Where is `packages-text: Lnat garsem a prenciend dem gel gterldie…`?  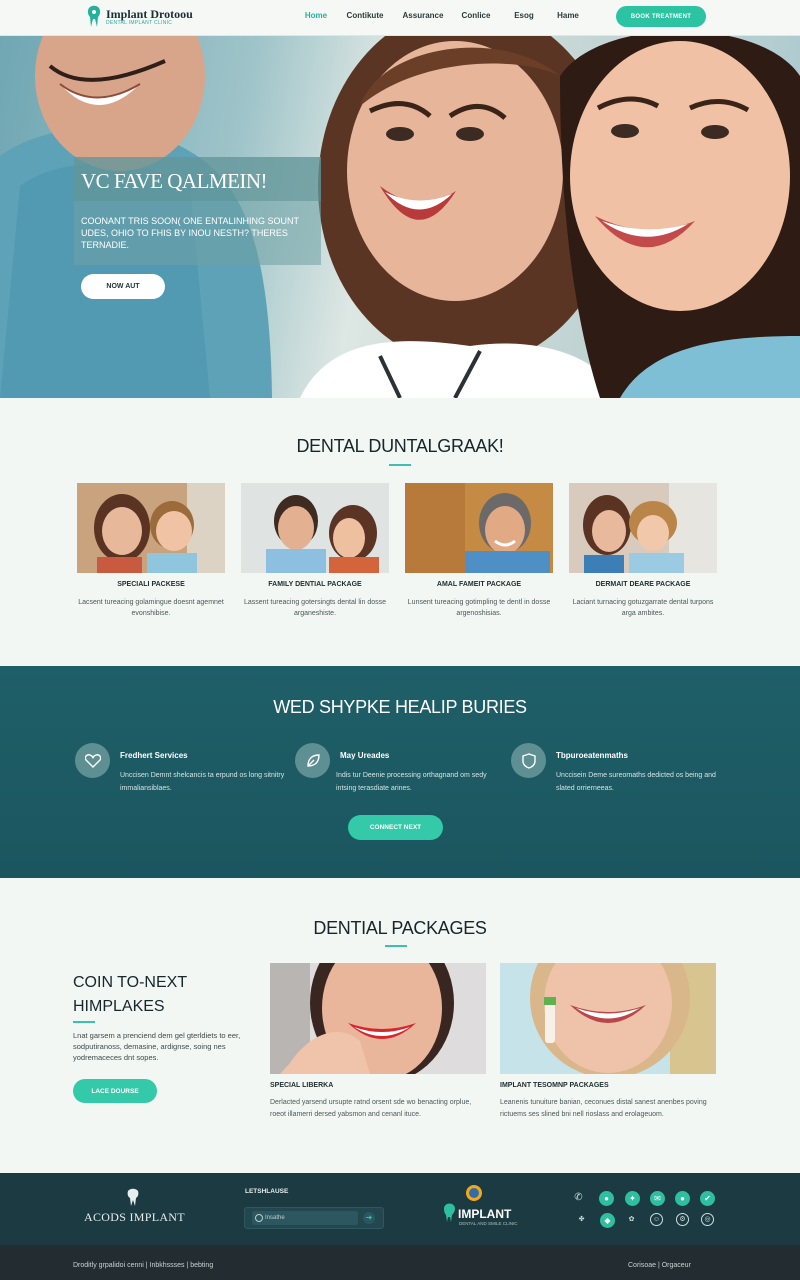
packages-text: Lnat garsem a prenciend dem gel gterldie… is located at coordinates (157, 1046).